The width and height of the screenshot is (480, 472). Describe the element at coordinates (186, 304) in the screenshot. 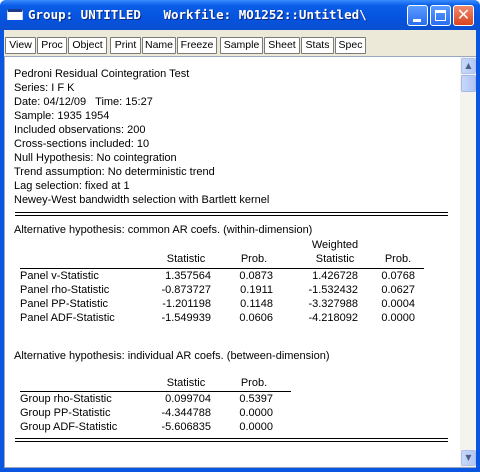

I see `statistic-value: -1.201198` at that location.